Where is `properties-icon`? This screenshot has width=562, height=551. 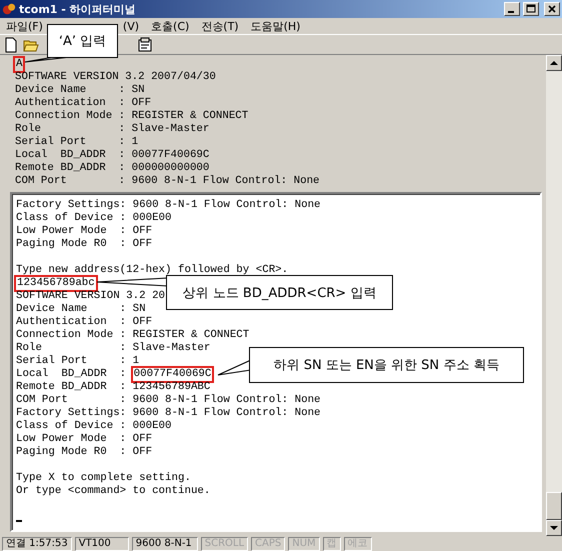 properties-icon is located at coordinates (145, 44).